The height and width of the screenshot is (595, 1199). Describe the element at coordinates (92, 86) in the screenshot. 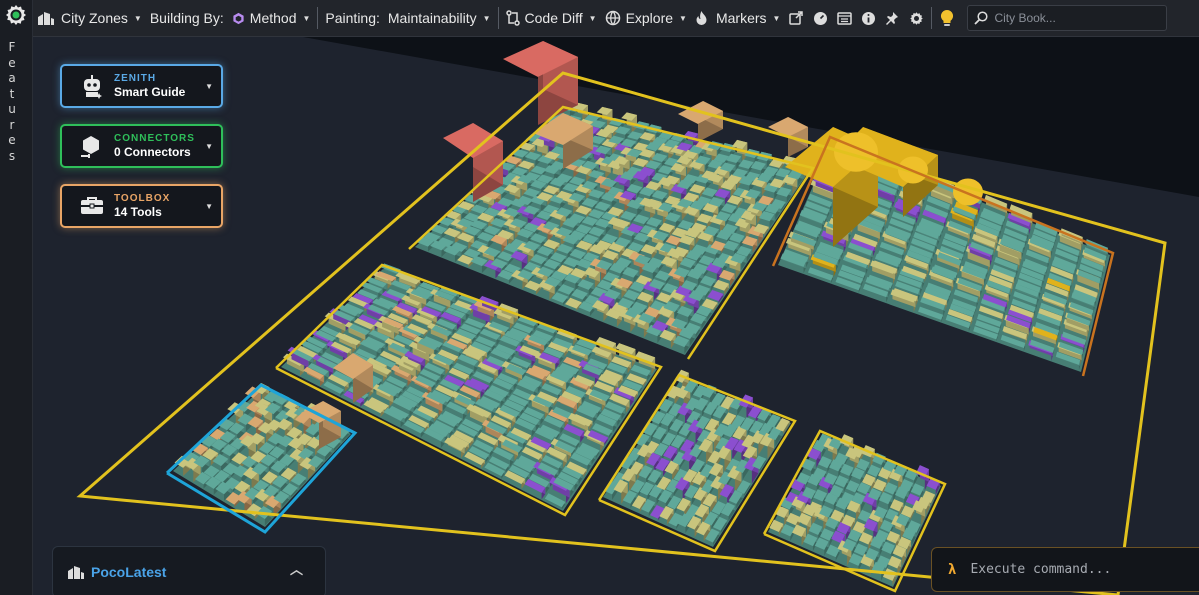

I see `robot-icon` at that location.